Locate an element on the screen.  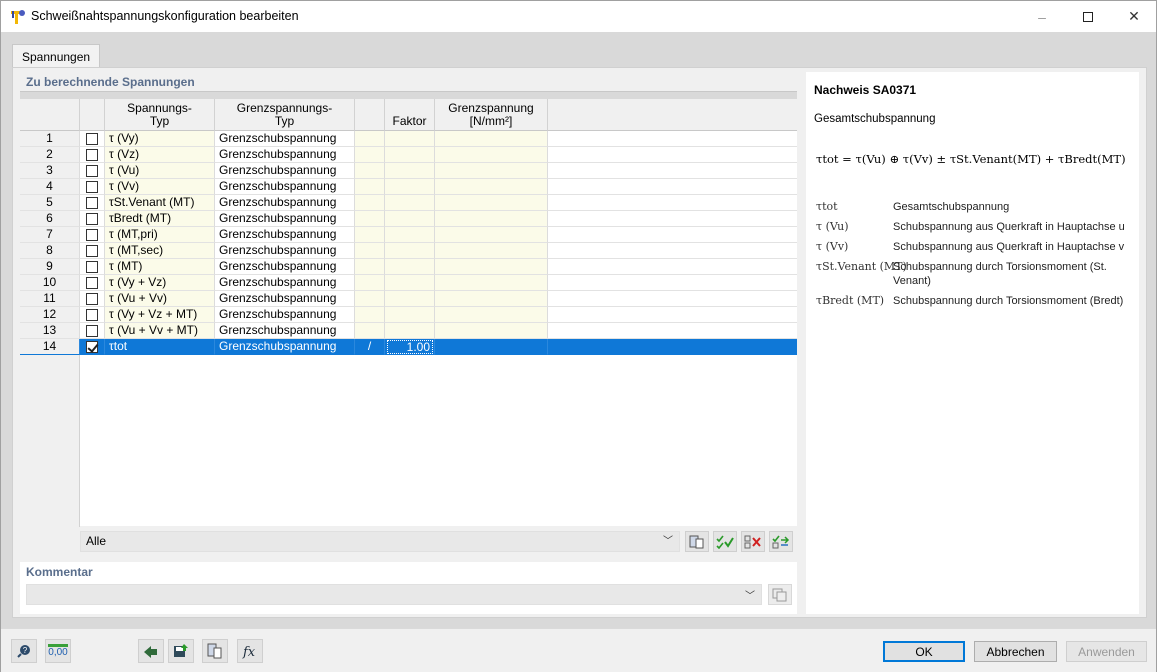
table-row: 14 τtot Grenzschubspannung/1.00 is located at coordinates (408, 347).